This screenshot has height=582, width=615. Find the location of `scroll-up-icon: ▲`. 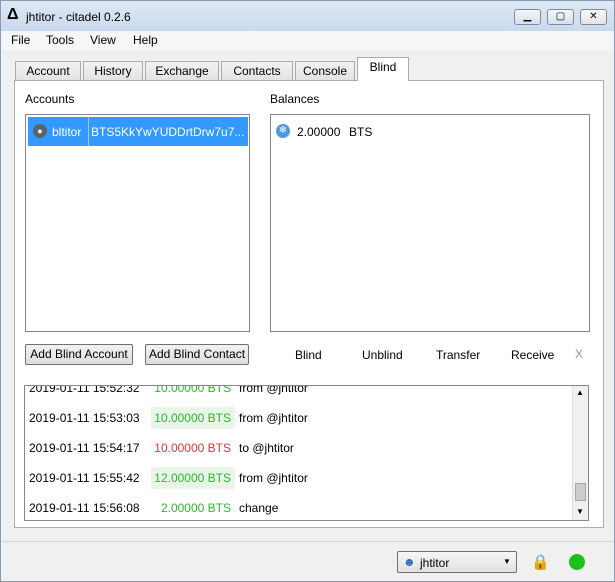

scroll-up-icon: ▲ is located at coordinates (580, 392).